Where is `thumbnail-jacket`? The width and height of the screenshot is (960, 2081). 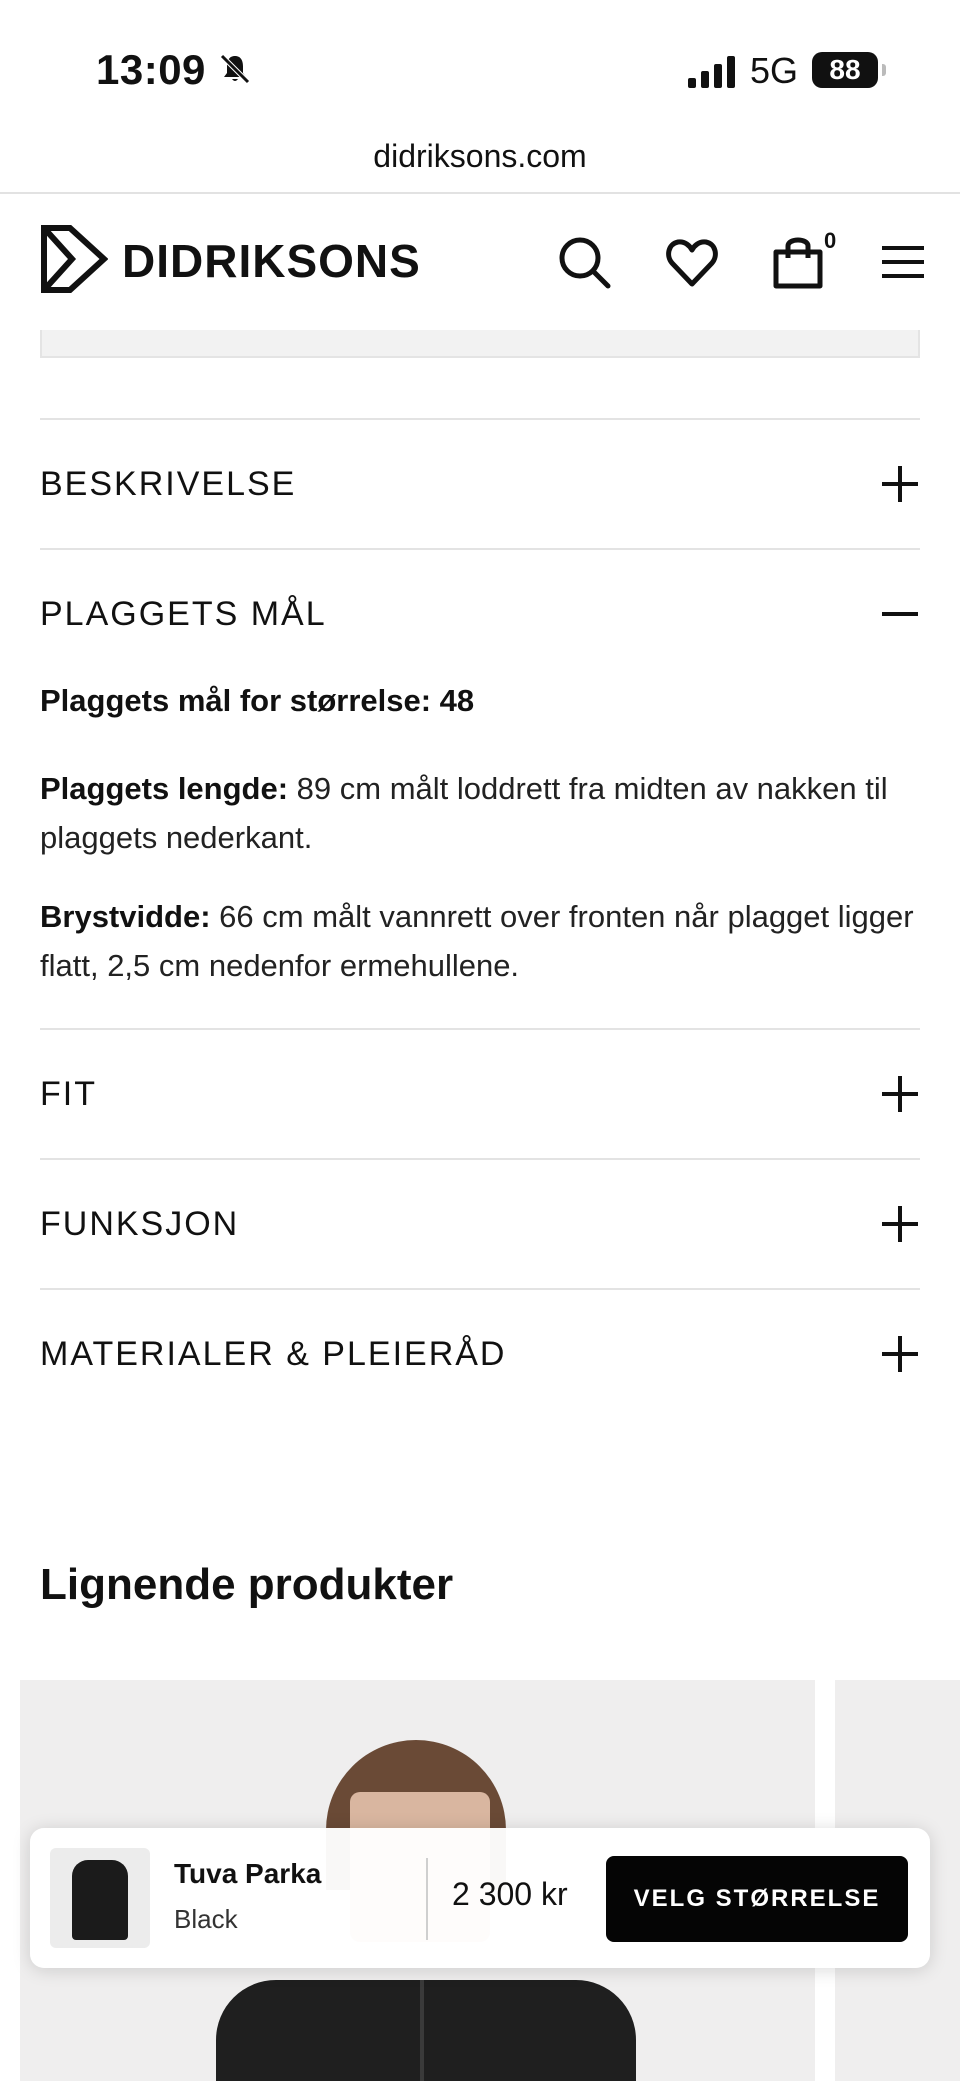 thumbnail-jacket is located at coordinates (100, 1900).